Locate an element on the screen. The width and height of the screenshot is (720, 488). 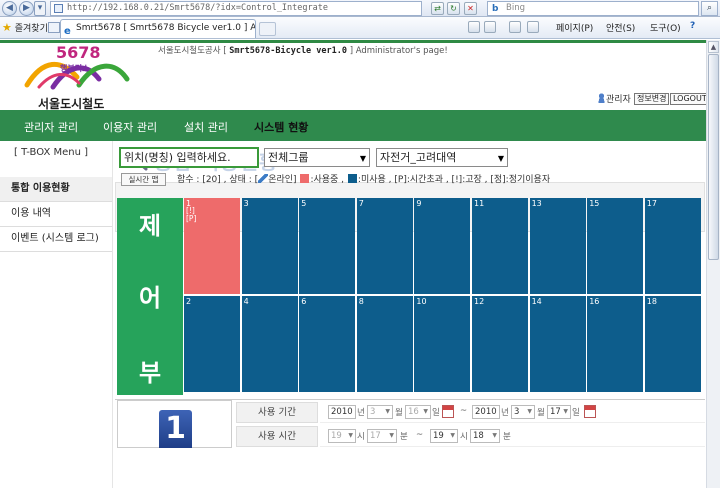
from-month-select: 3 ▼ is located at coordinates (380, 412).